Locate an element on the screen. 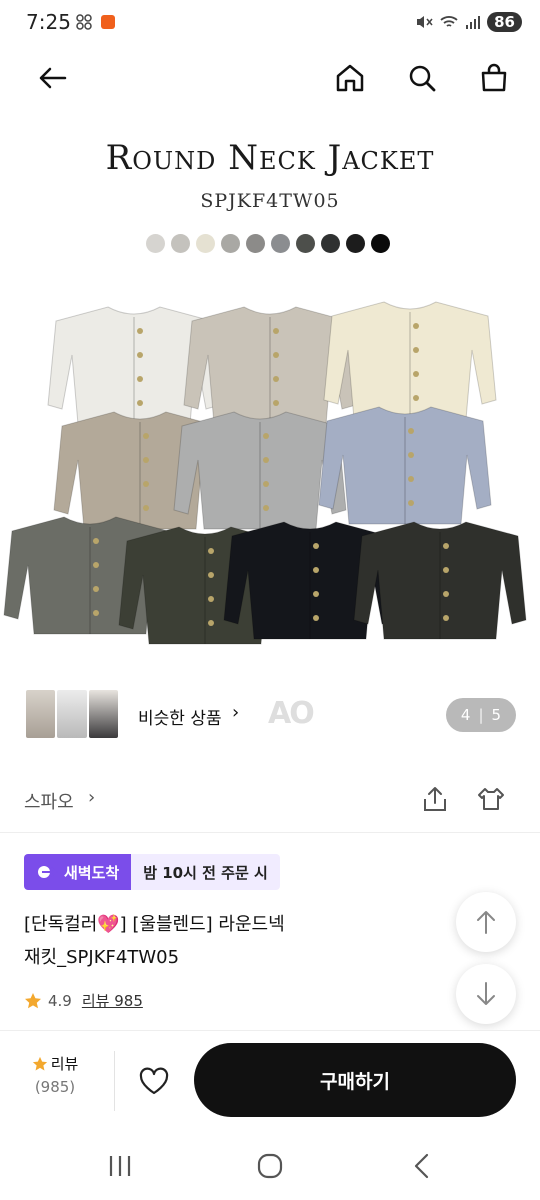 This screenshot has width=540, height=1200. arrow-down-icon is located at coordinates (486, 993).